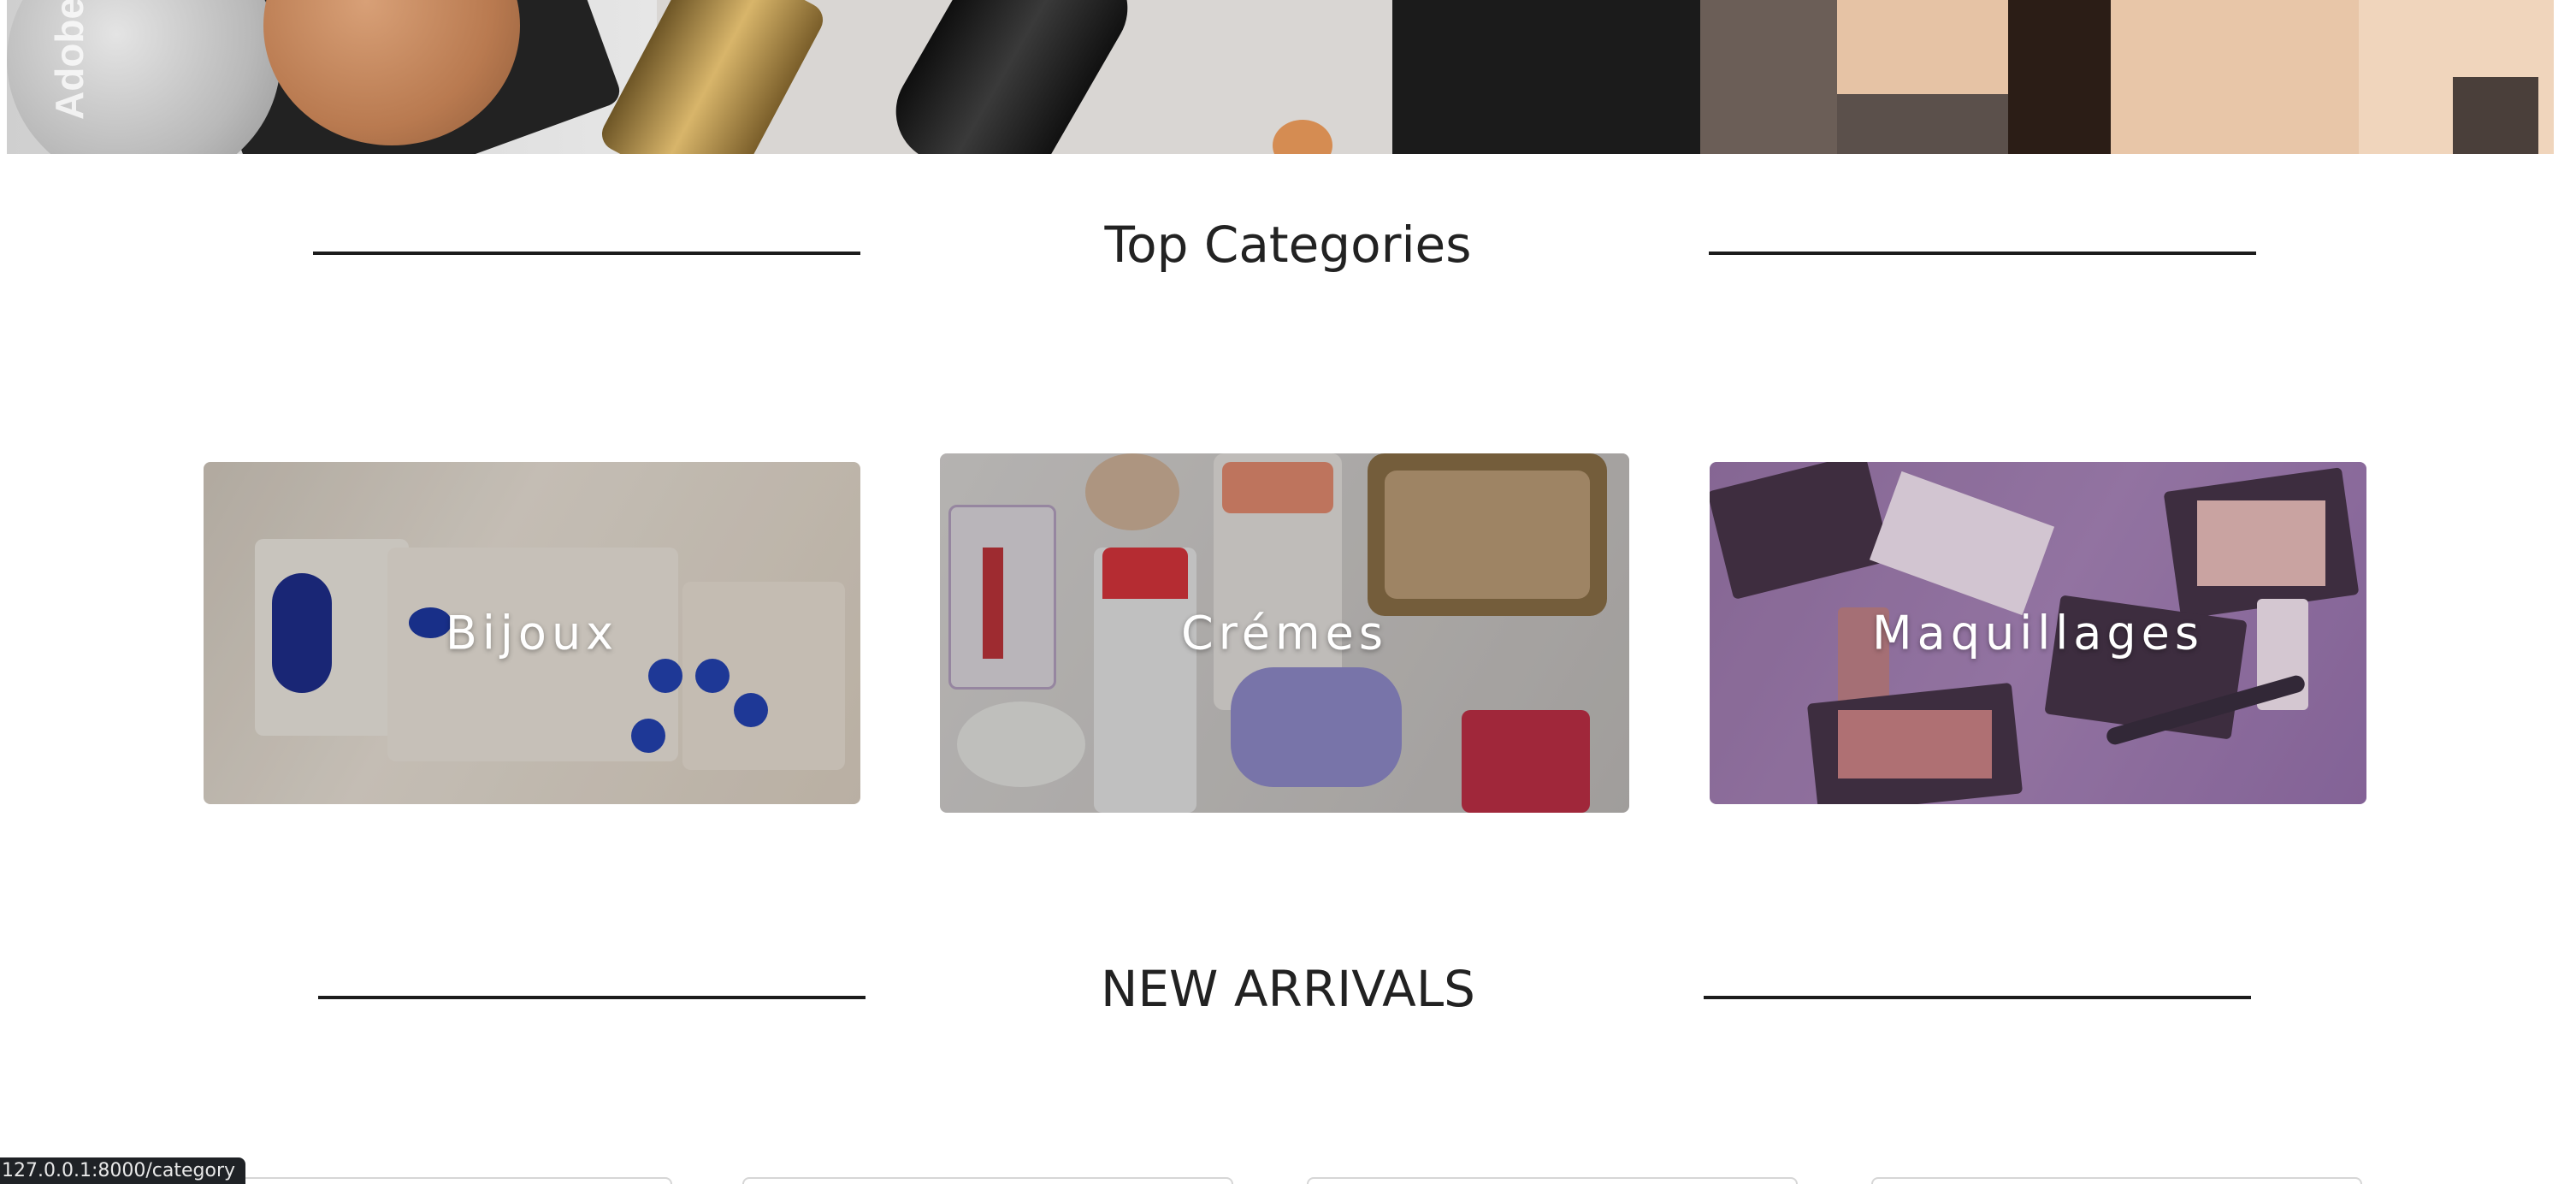  I want to click on category-card-bijoux: Bijoux, so click(532, 633).